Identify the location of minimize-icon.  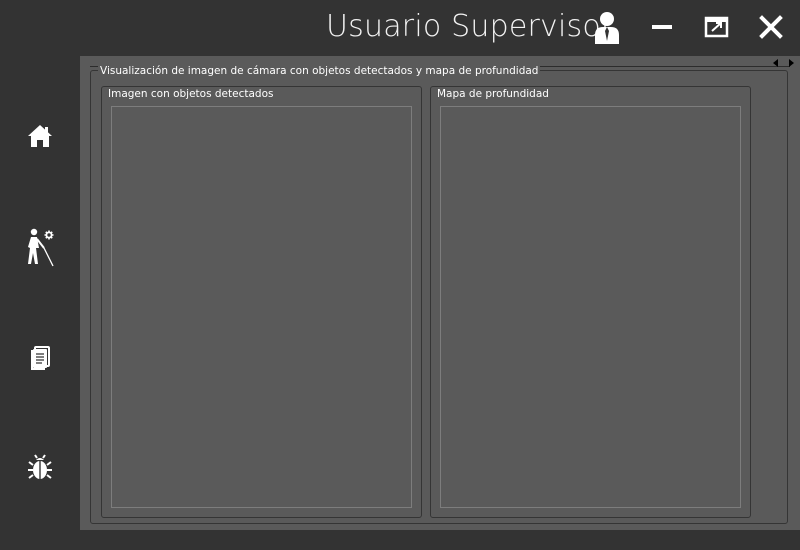
(662, 27).